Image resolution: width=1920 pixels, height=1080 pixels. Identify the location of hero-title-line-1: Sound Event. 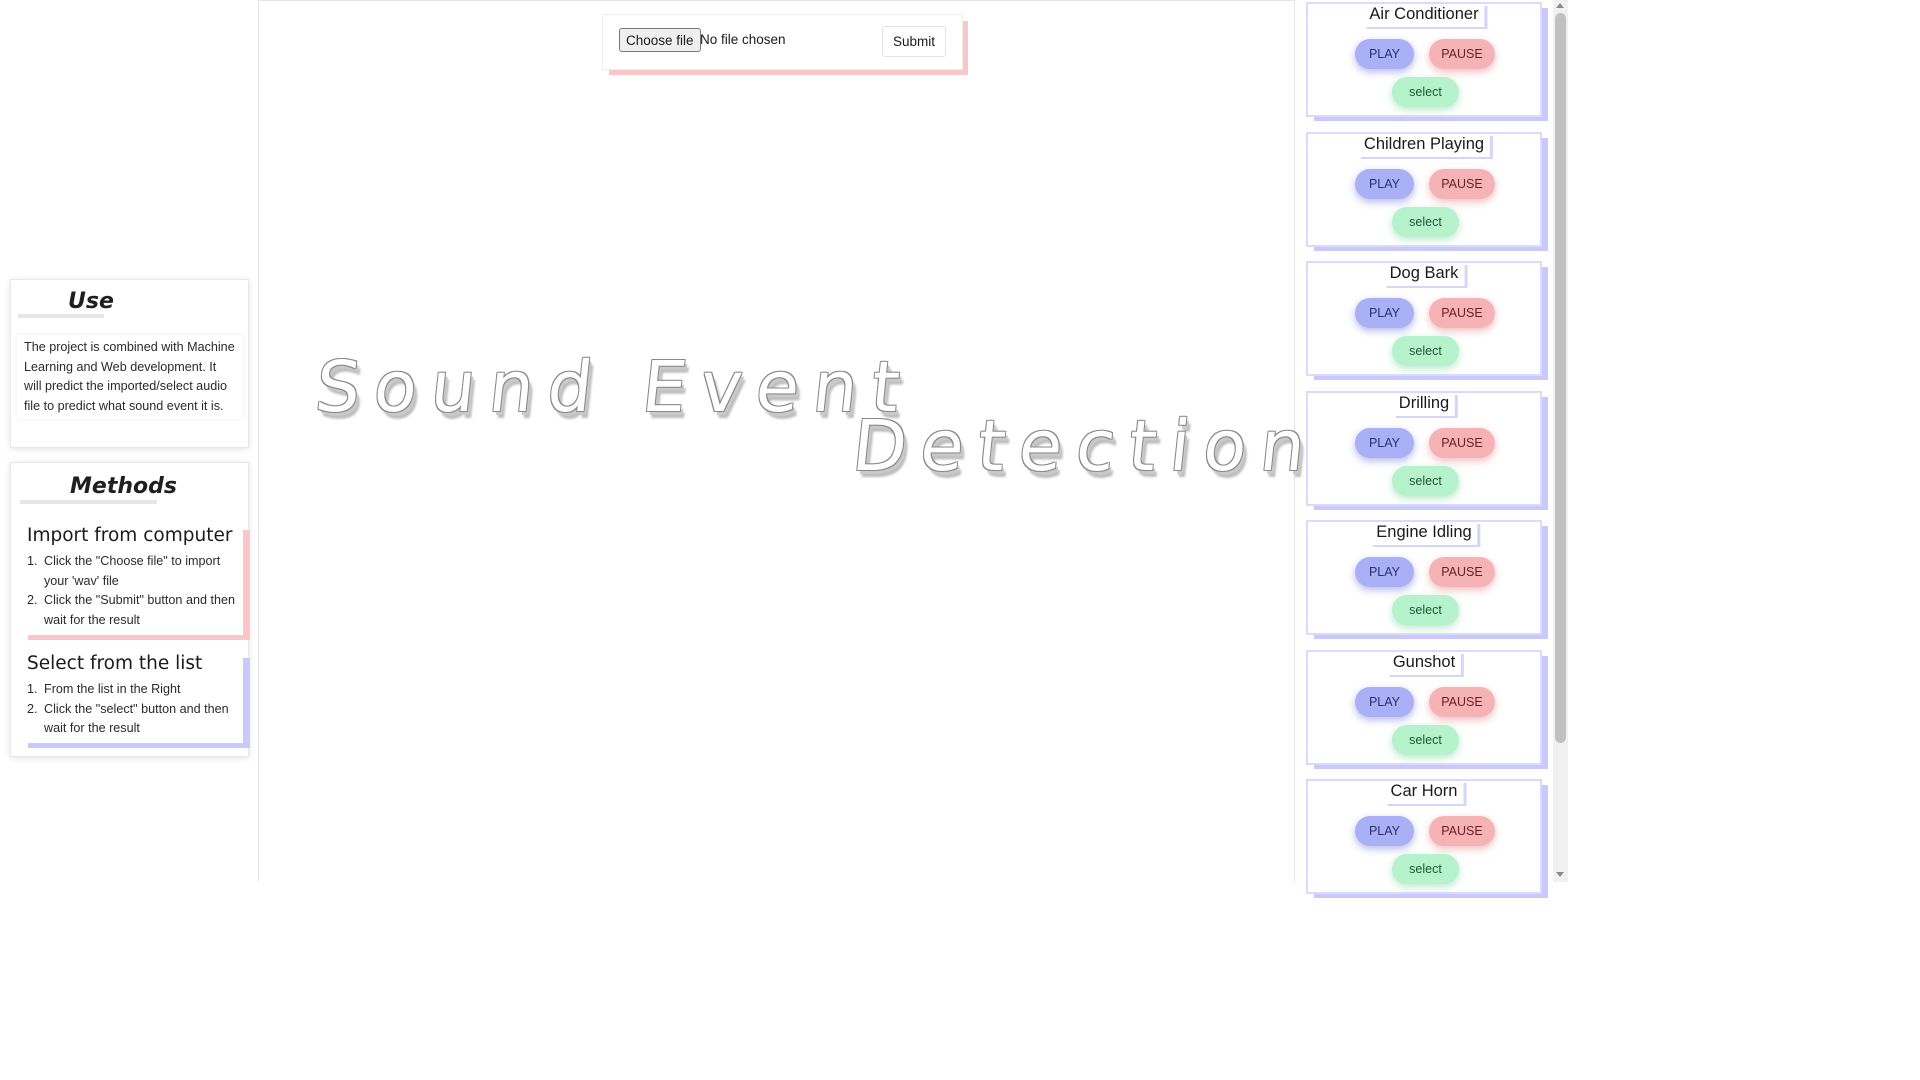
(614, 387).